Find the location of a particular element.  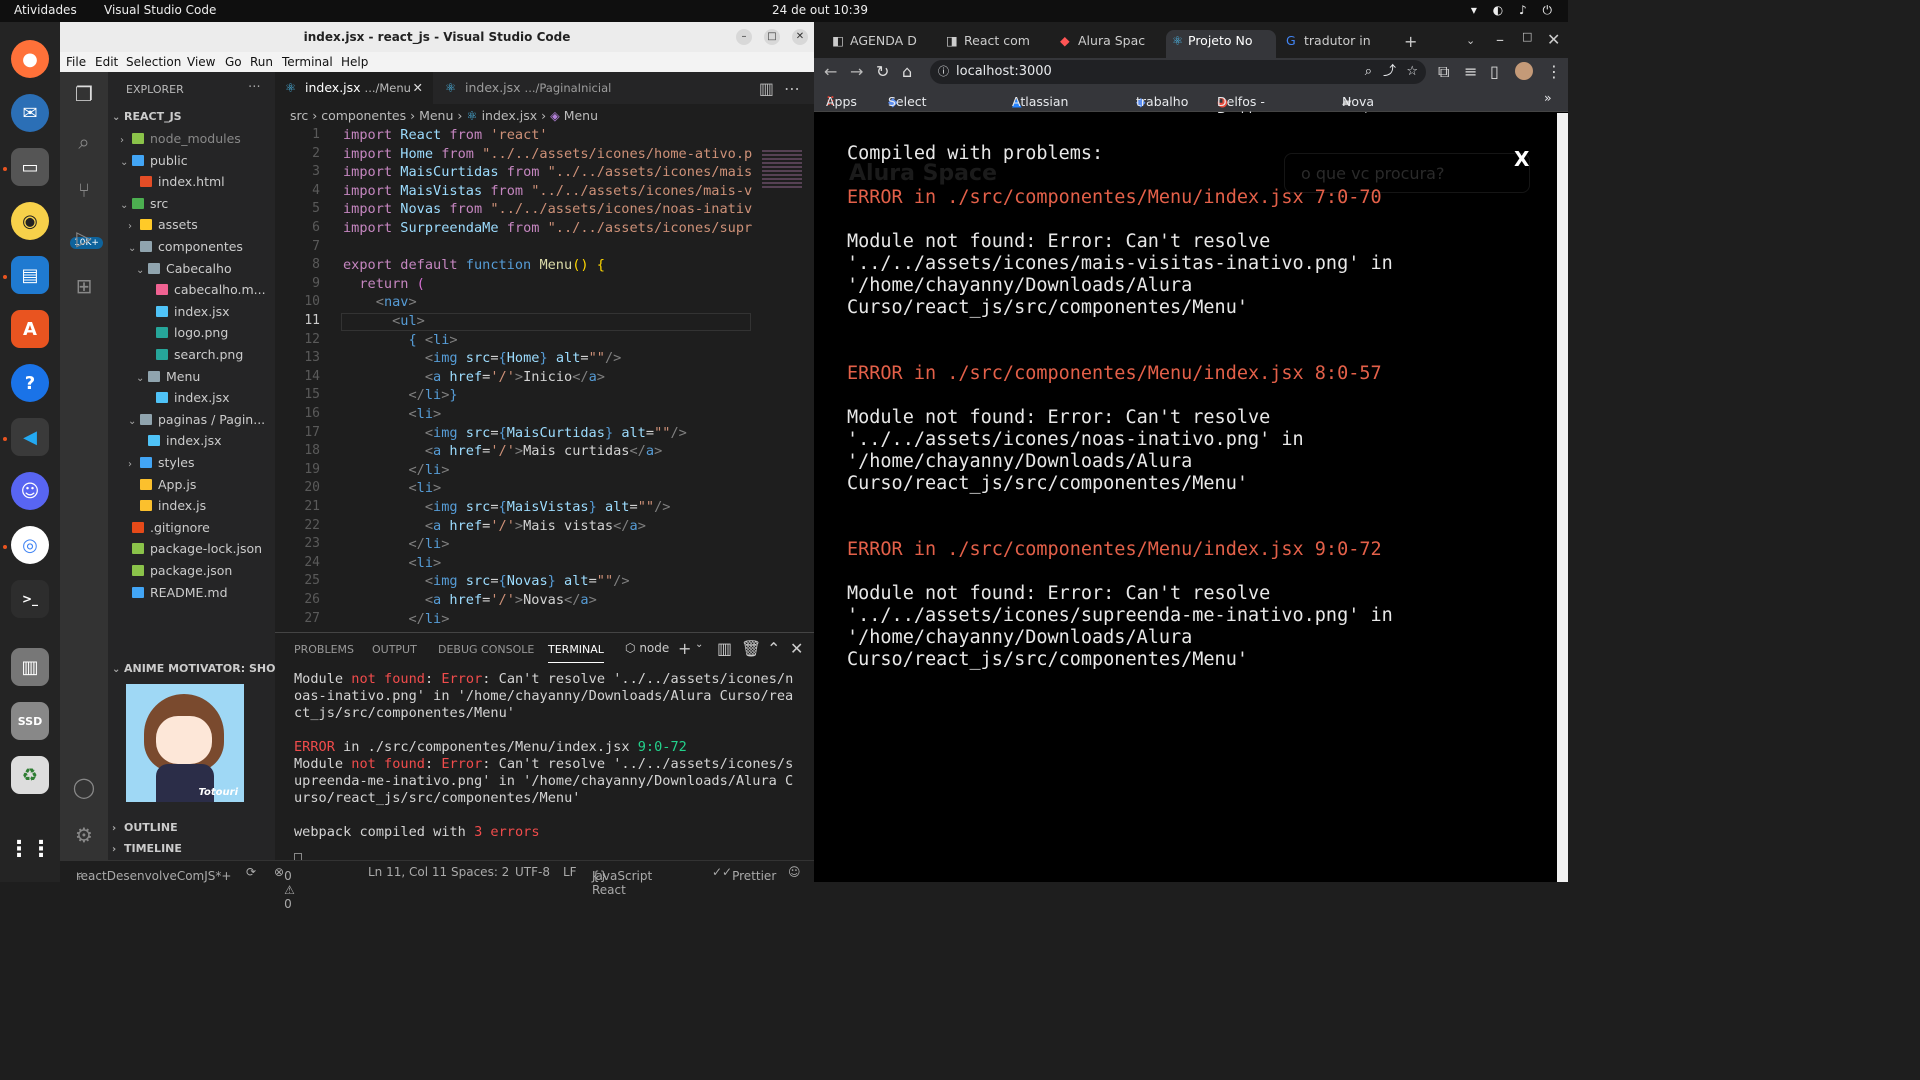

more-bookmarks-icon: » is located at coordinates (1548, 97).